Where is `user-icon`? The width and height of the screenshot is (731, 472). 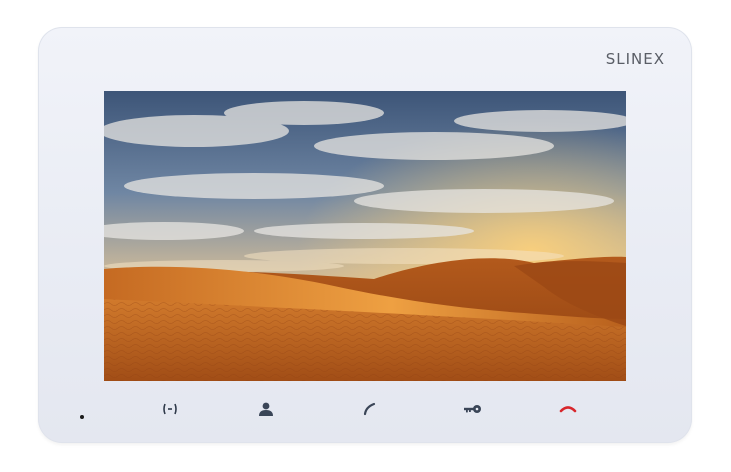
user-icon is located at coordinates (266, 409).